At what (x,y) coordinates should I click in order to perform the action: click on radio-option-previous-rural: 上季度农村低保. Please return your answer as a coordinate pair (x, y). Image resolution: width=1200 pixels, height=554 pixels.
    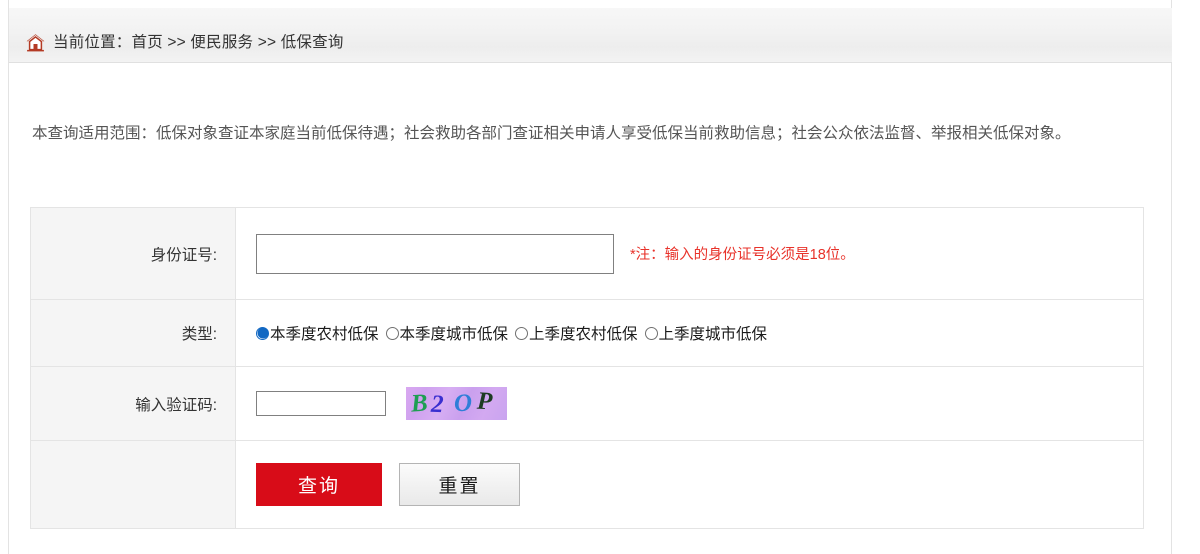
    Looking at the image, I should click on (576, 333).